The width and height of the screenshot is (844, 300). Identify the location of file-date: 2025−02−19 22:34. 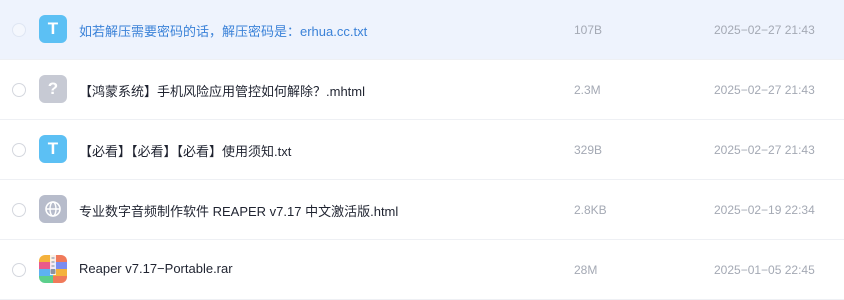
(764, 210).